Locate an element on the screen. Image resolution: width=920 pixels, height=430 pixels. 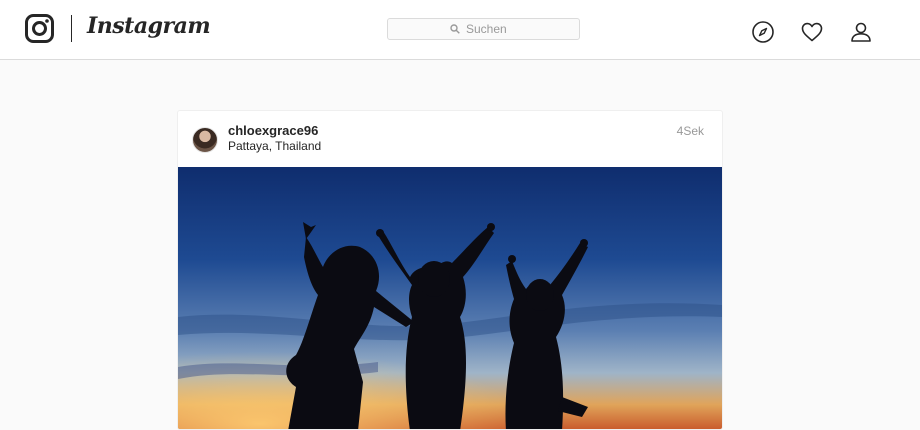
instagram-wordmark: Instagram is located at coordinates (149, 26).